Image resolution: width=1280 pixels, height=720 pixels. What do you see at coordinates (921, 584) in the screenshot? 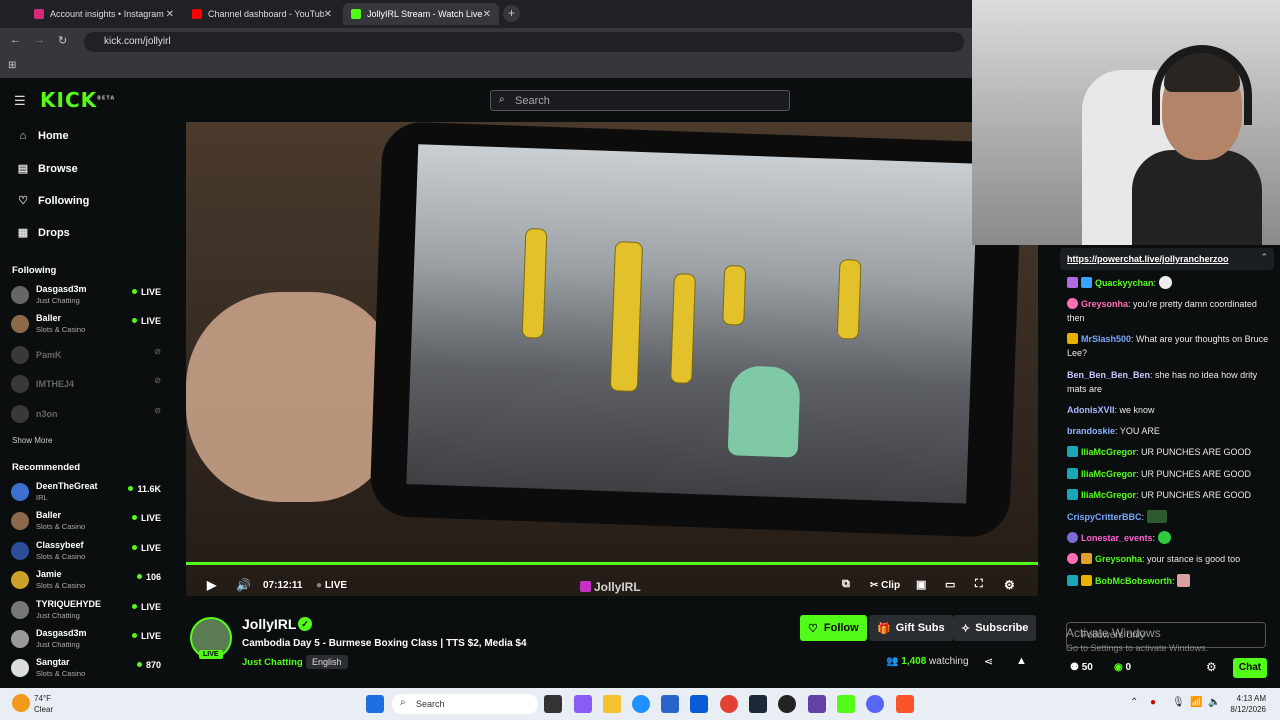
I see `captions-icon: ▣` at bounding box center [921, 584].